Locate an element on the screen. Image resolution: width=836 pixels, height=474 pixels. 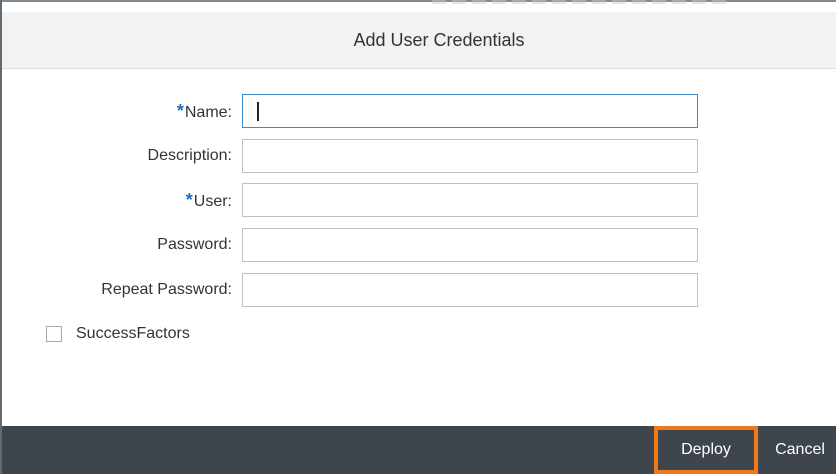
repeat-password-input is located at coordinates (470, 290).